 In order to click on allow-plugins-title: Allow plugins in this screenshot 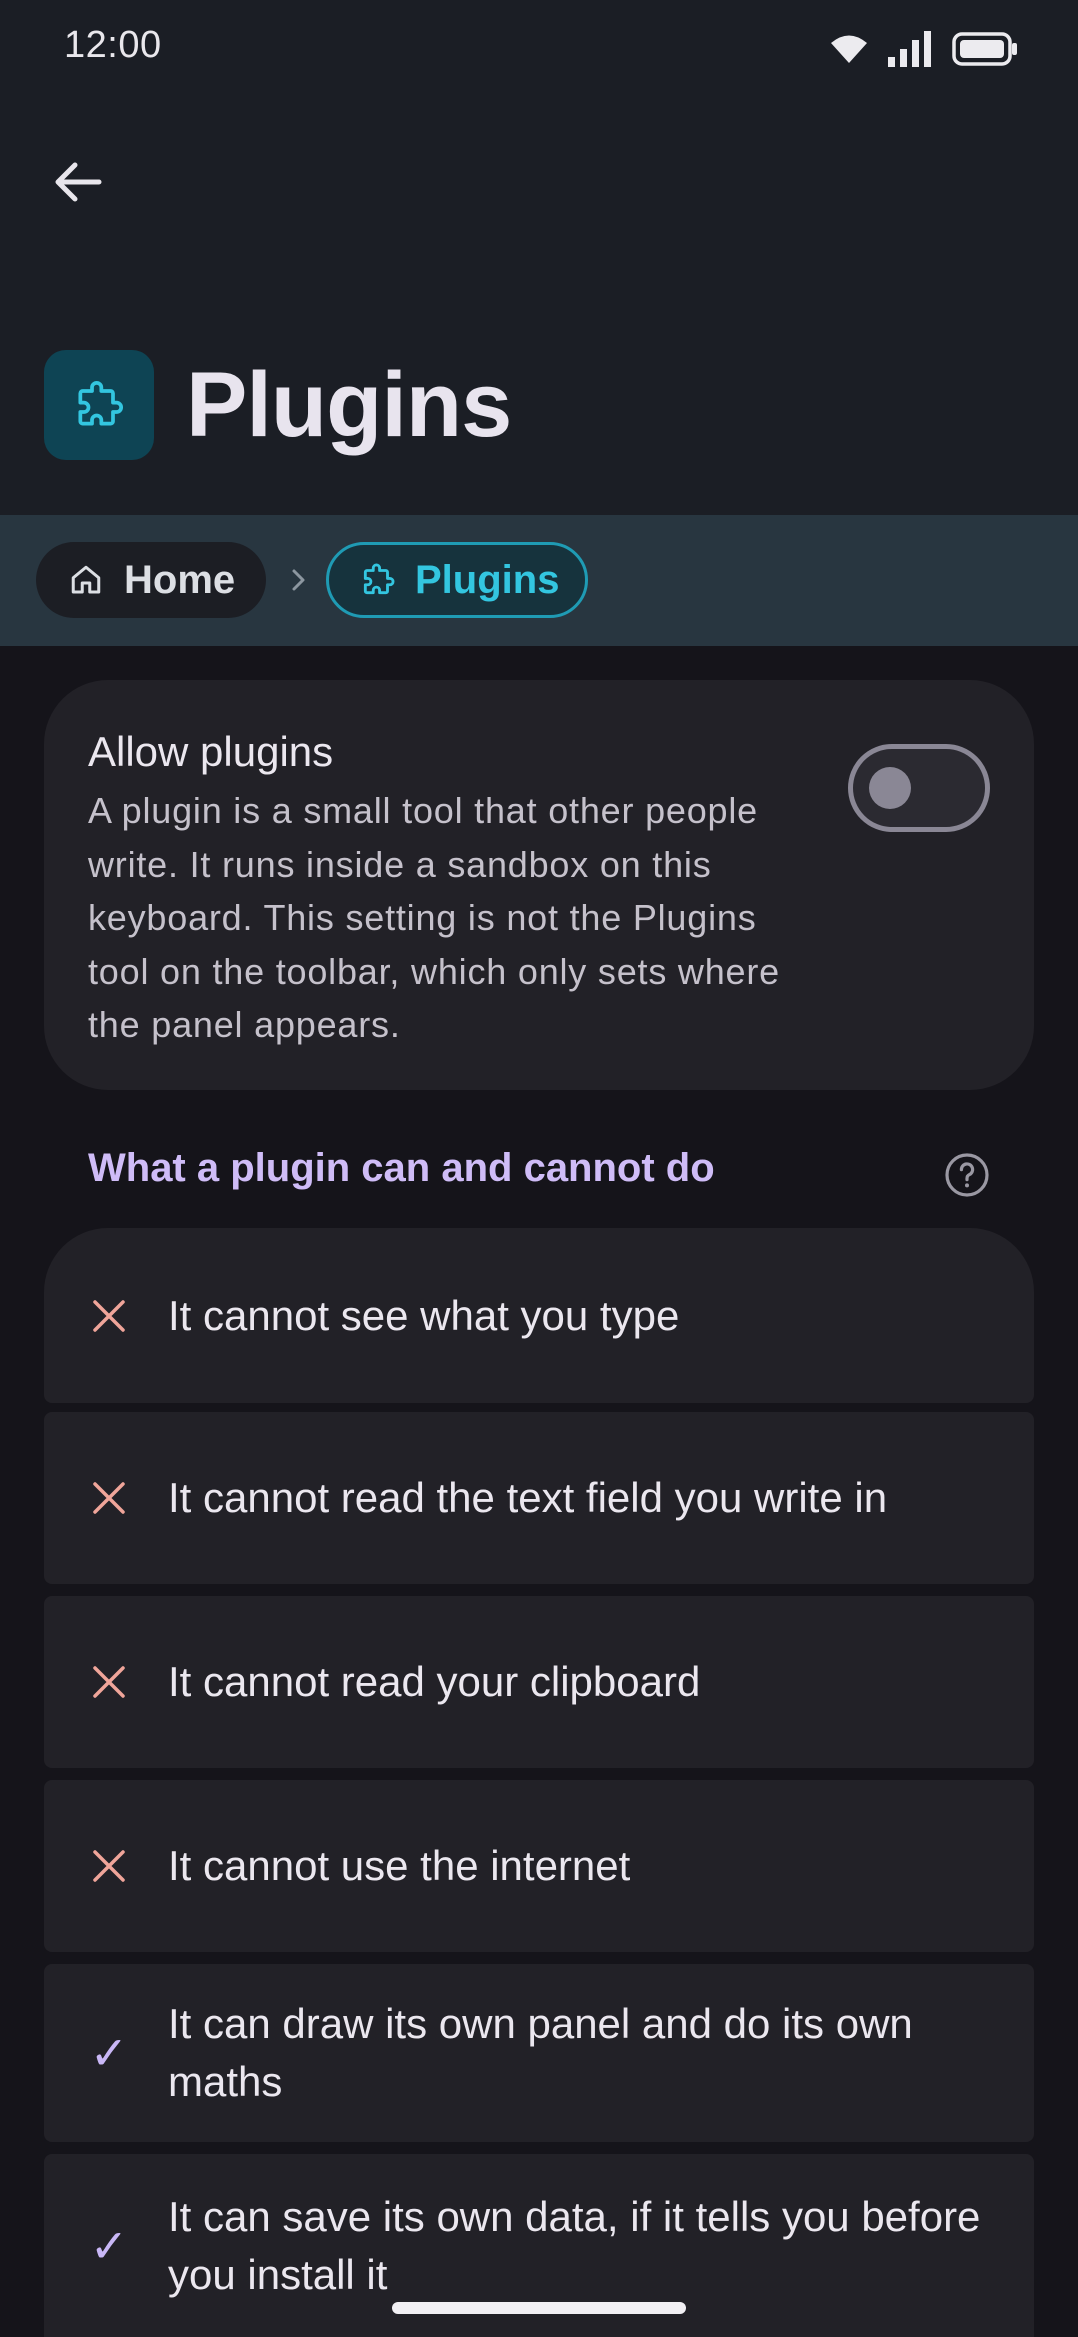, I will do `click(211, 751)`.